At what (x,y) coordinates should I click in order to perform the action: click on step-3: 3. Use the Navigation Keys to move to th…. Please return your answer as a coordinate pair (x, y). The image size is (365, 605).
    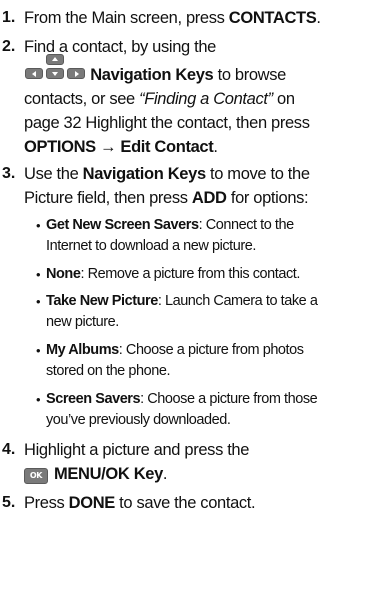
    Looking at the image, I should click on (181, 186).